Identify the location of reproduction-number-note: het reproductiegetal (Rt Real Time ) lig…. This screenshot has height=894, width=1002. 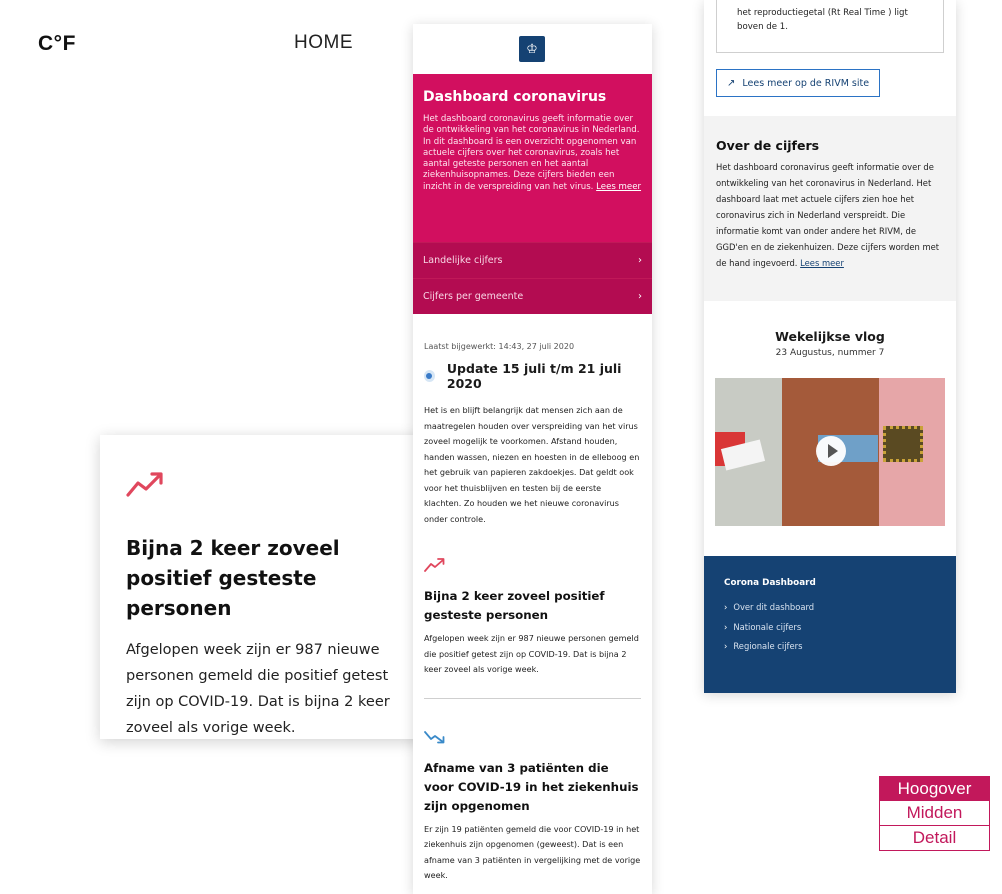
(830, 26).